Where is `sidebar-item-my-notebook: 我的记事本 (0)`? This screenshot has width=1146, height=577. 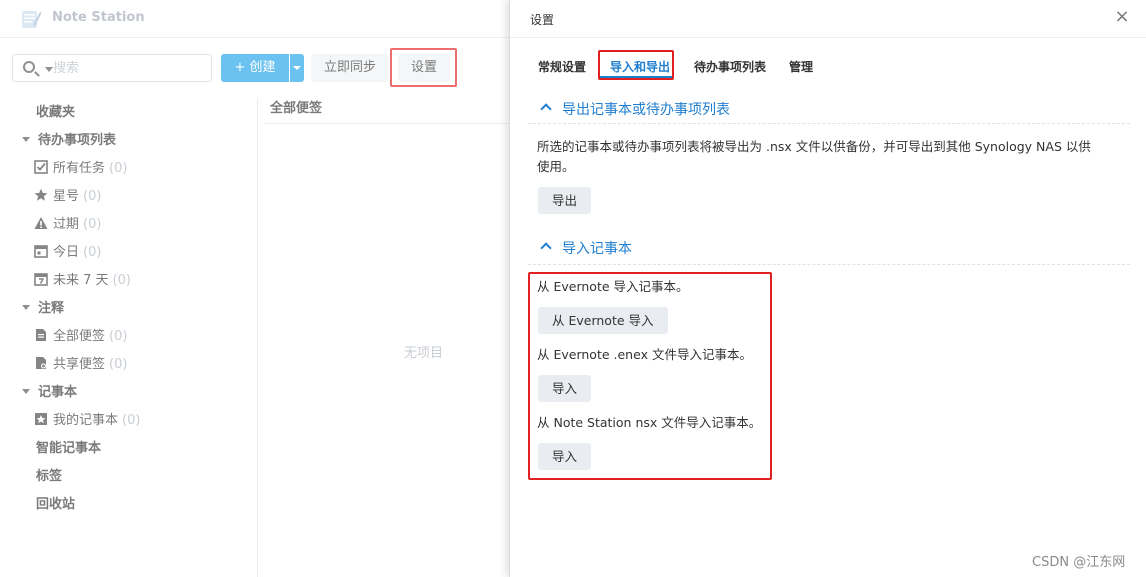
sidebar-item-my-notebook: 我的记事本 (0) is located at coordinates (87, 421).